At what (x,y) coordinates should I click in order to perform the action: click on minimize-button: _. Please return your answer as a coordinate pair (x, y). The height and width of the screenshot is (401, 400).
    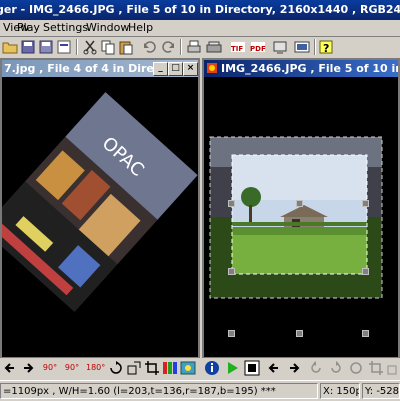
    Looking at the image, I should click on (160, 69).